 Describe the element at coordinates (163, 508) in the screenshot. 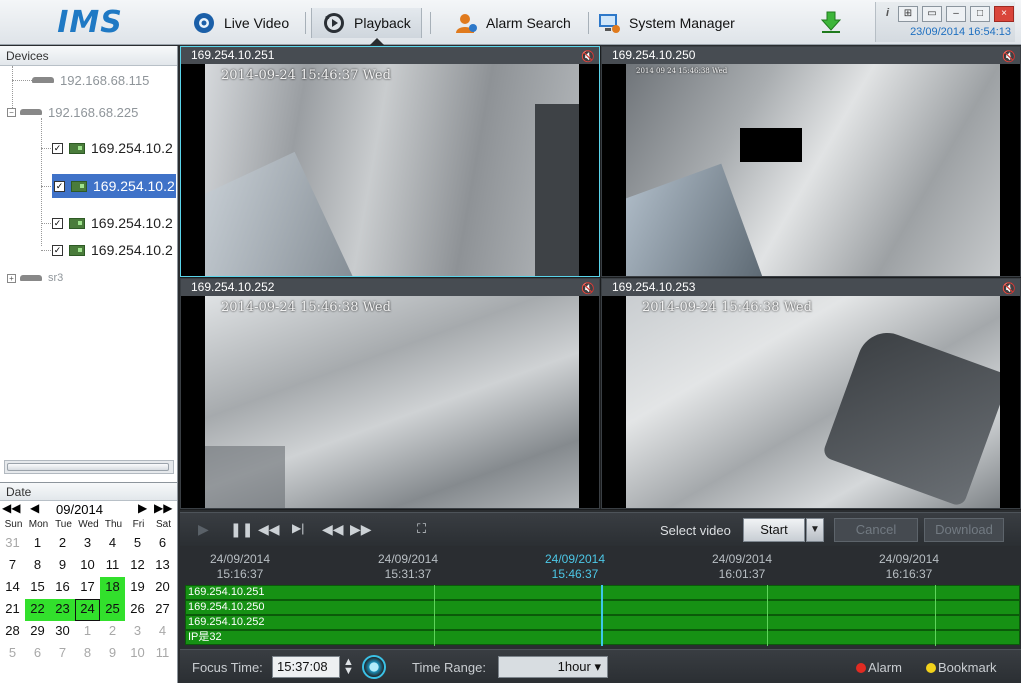

I see `next-year-icon: ▶▶` at that location.